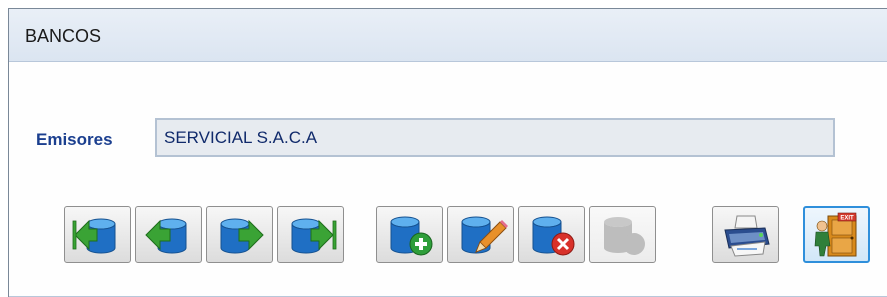  I want to click on db-first-icon, so click(93, 235).